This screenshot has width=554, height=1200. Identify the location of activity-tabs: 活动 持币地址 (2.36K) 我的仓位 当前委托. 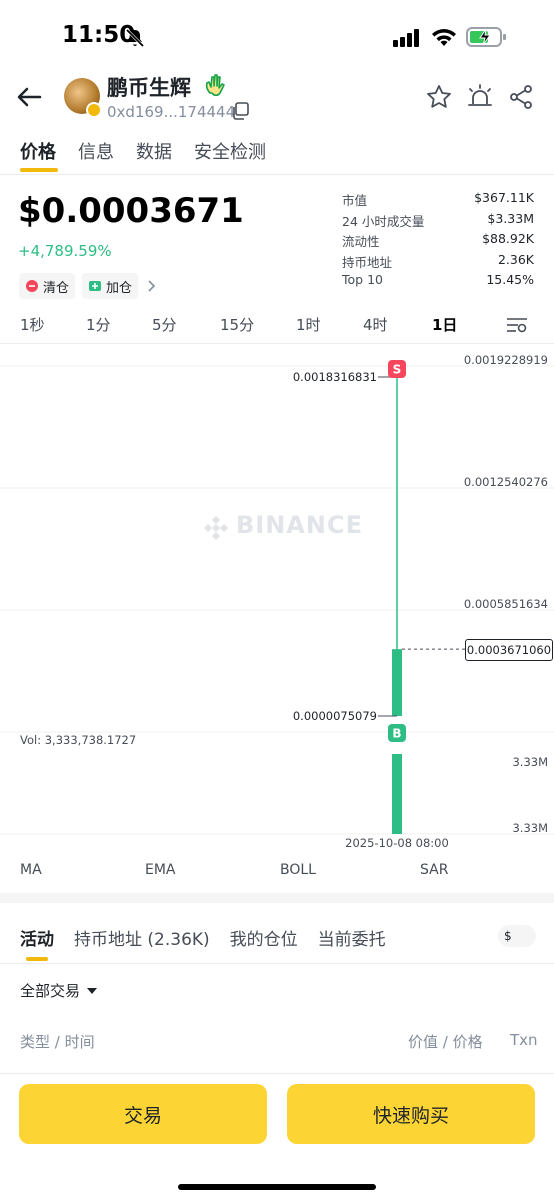
(203, 937).